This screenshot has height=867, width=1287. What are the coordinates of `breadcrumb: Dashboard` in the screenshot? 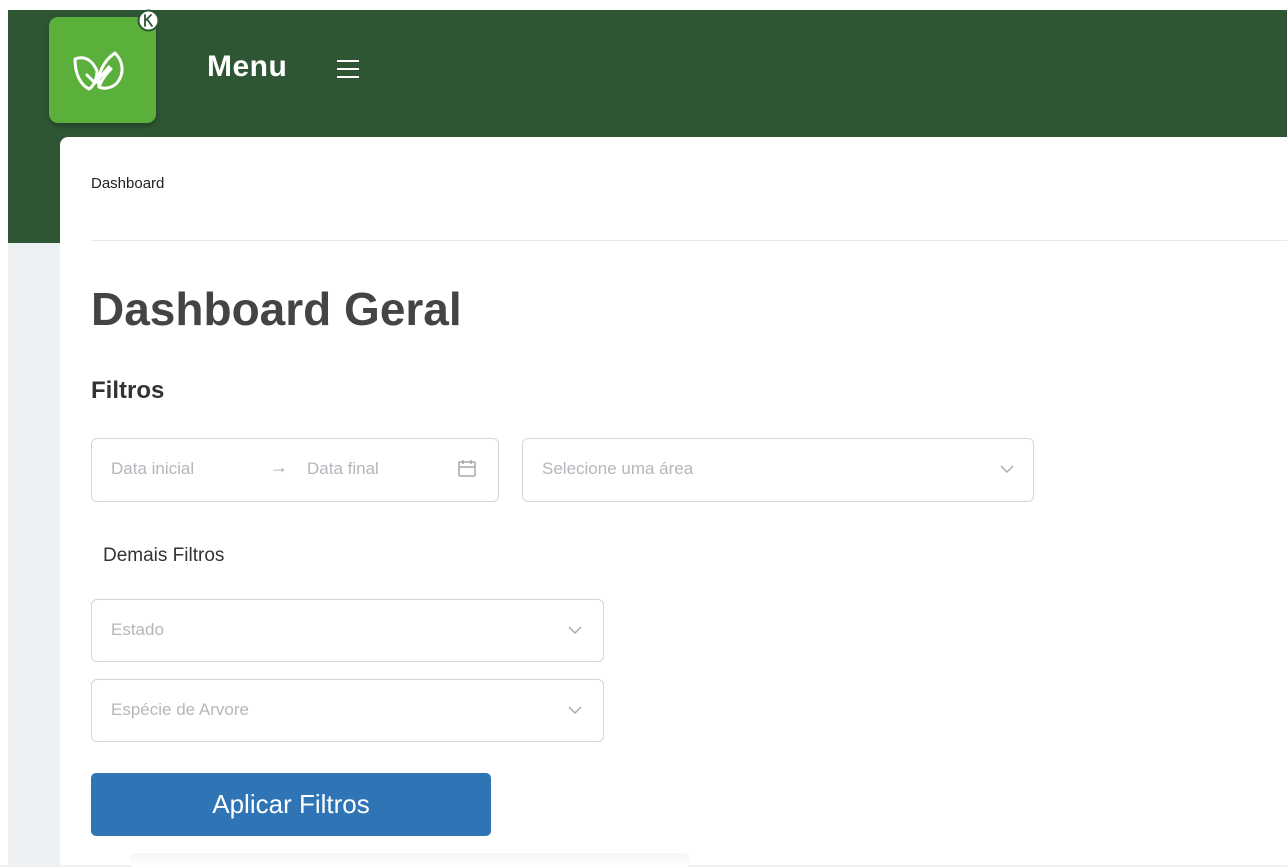 It's located at (127, 183).